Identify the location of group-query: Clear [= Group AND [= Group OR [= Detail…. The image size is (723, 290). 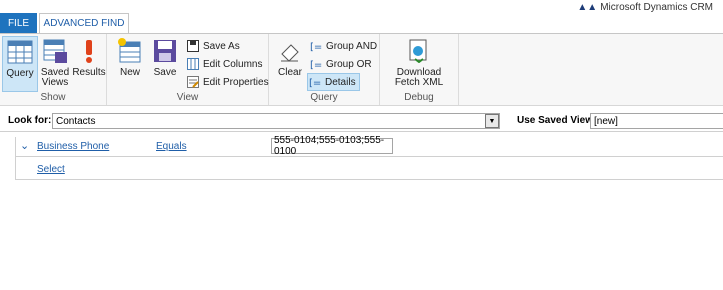
(324, 69).